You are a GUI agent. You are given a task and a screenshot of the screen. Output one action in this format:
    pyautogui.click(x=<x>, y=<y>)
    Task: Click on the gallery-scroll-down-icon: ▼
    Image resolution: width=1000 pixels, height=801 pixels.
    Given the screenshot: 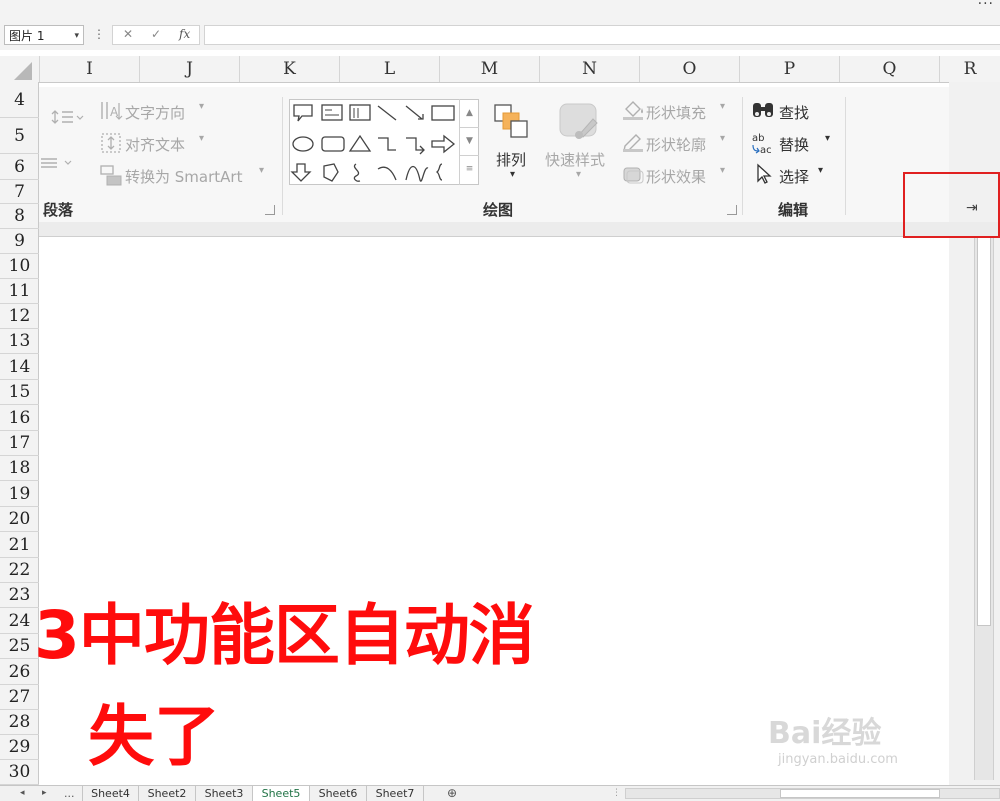 What is the action you would take?
    pyautogui.click(x=469, y=141)
    